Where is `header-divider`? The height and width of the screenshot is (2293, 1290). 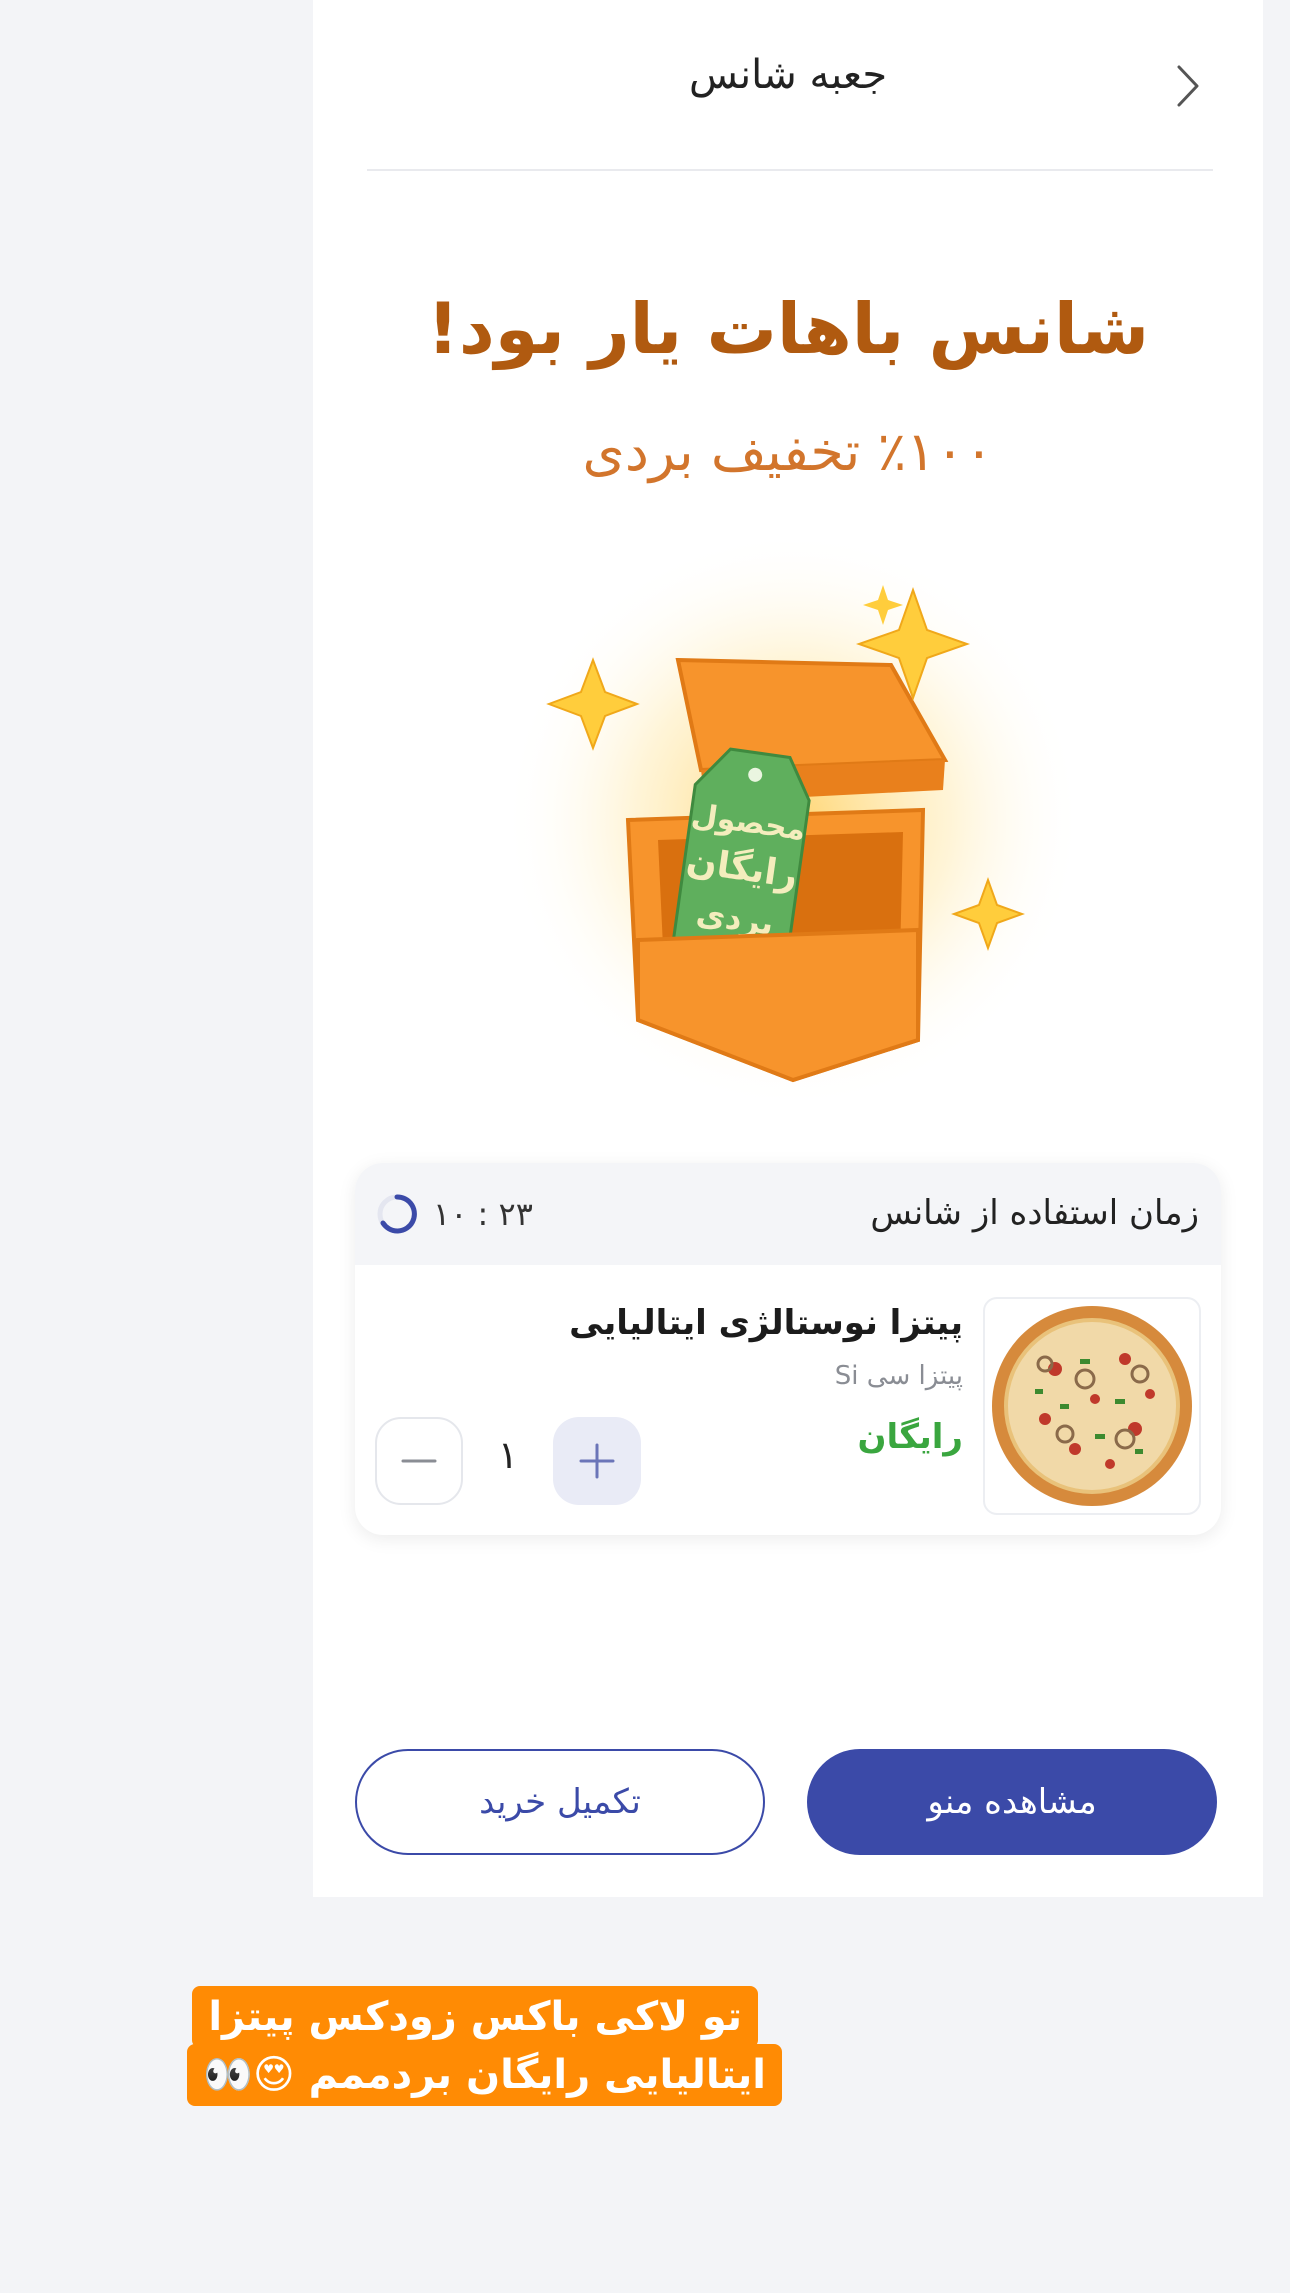
header-divider is located at coordinates (790, 170).